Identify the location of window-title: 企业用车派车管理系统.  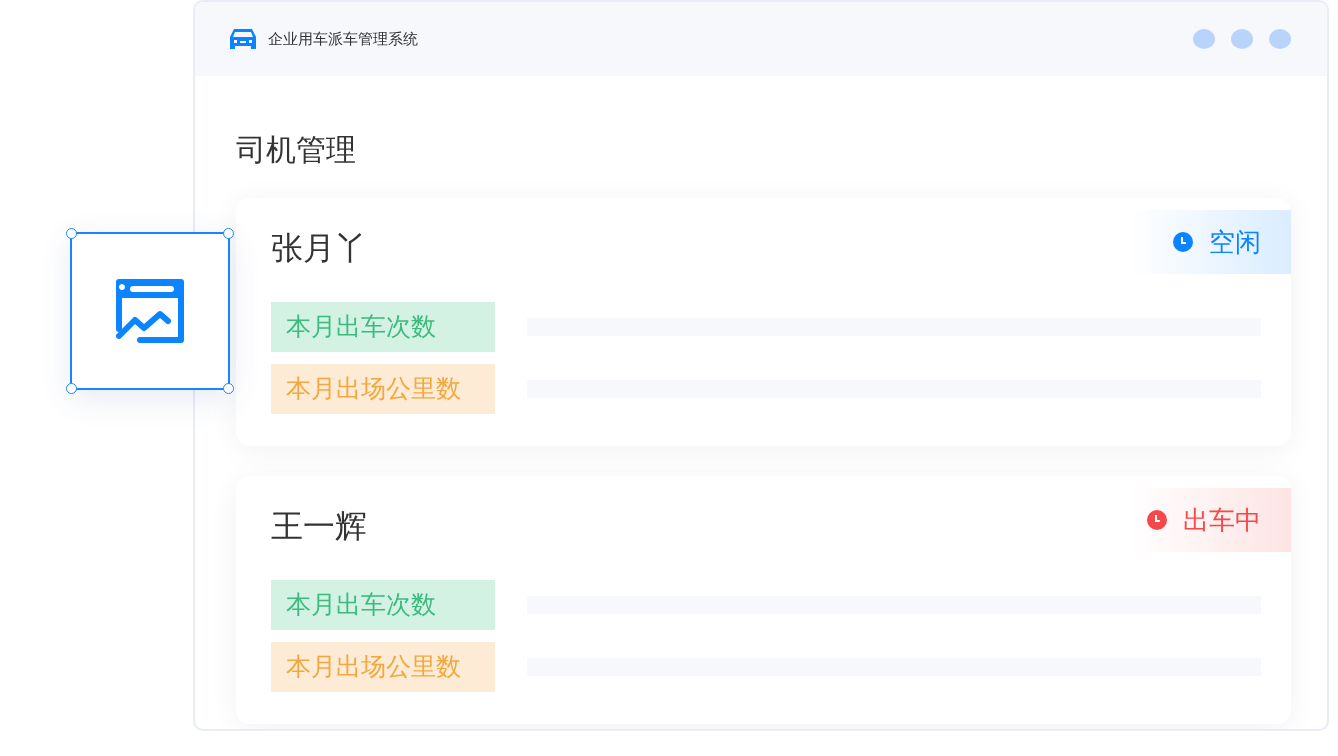
(343, 39).